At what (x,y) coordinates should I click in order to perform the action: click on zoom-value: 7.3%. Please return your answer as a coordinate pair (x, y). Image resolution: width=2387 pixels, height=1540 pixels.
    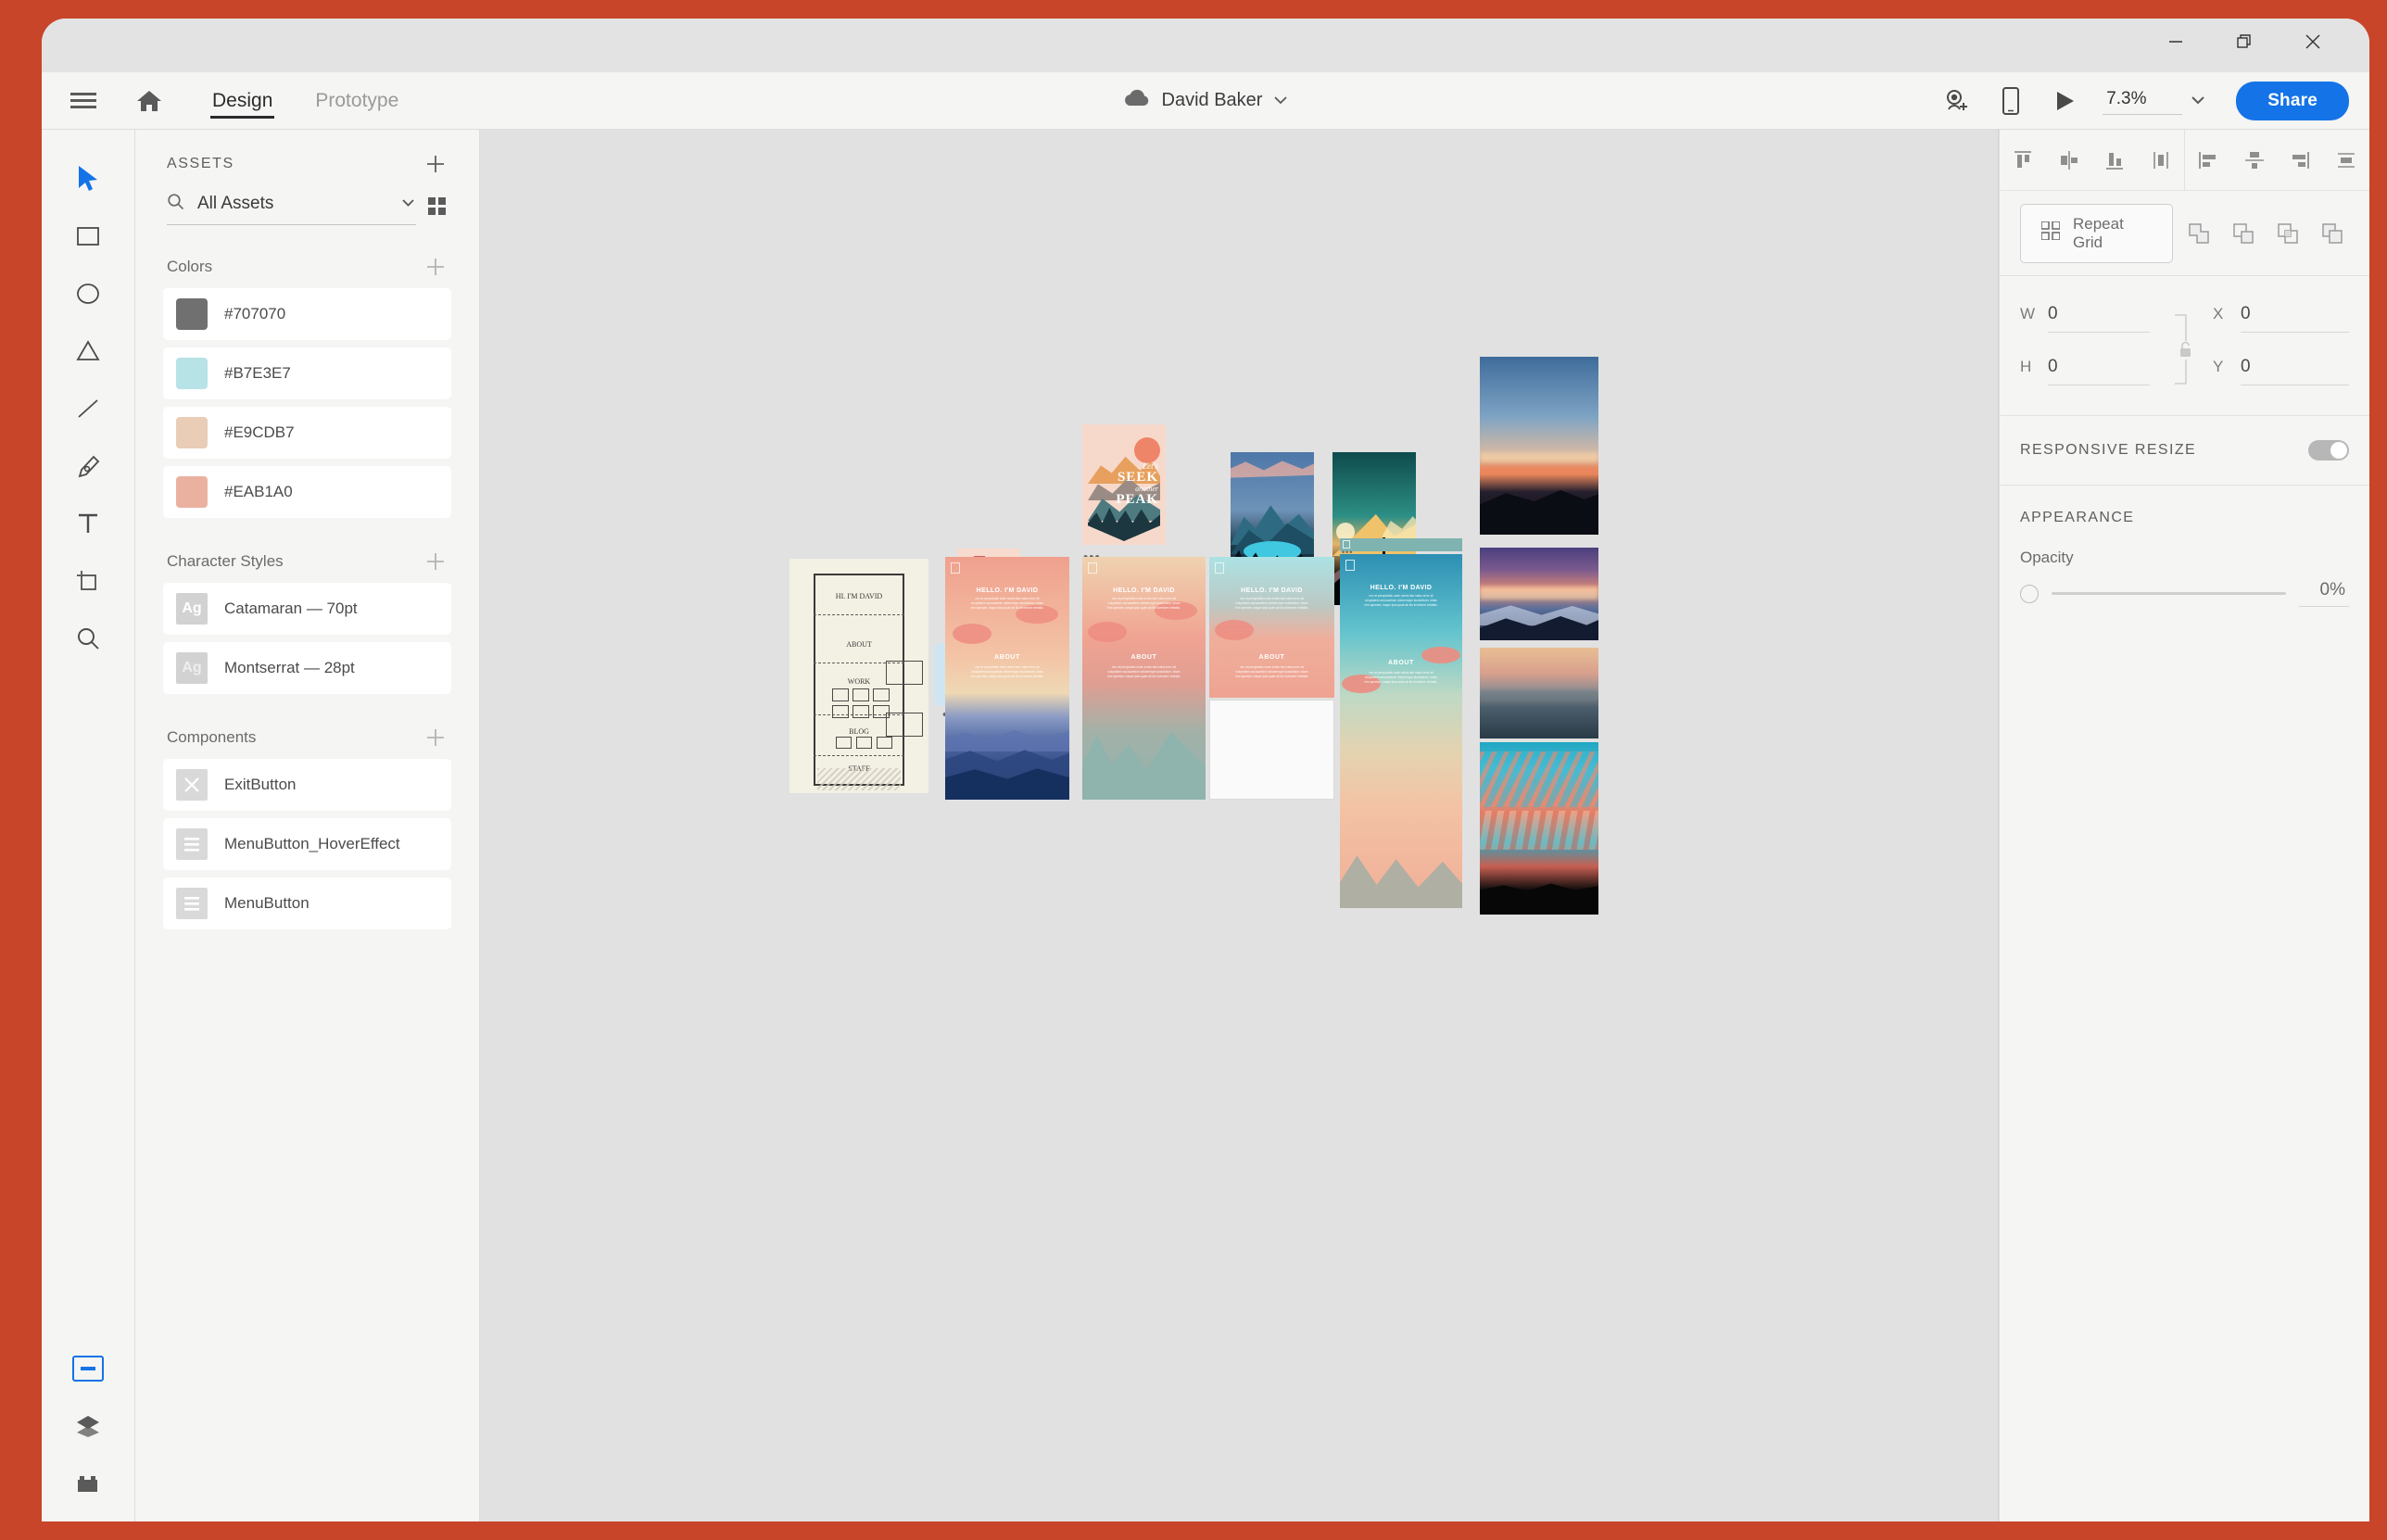
    Looking at the image, I should click on (2143, 100).